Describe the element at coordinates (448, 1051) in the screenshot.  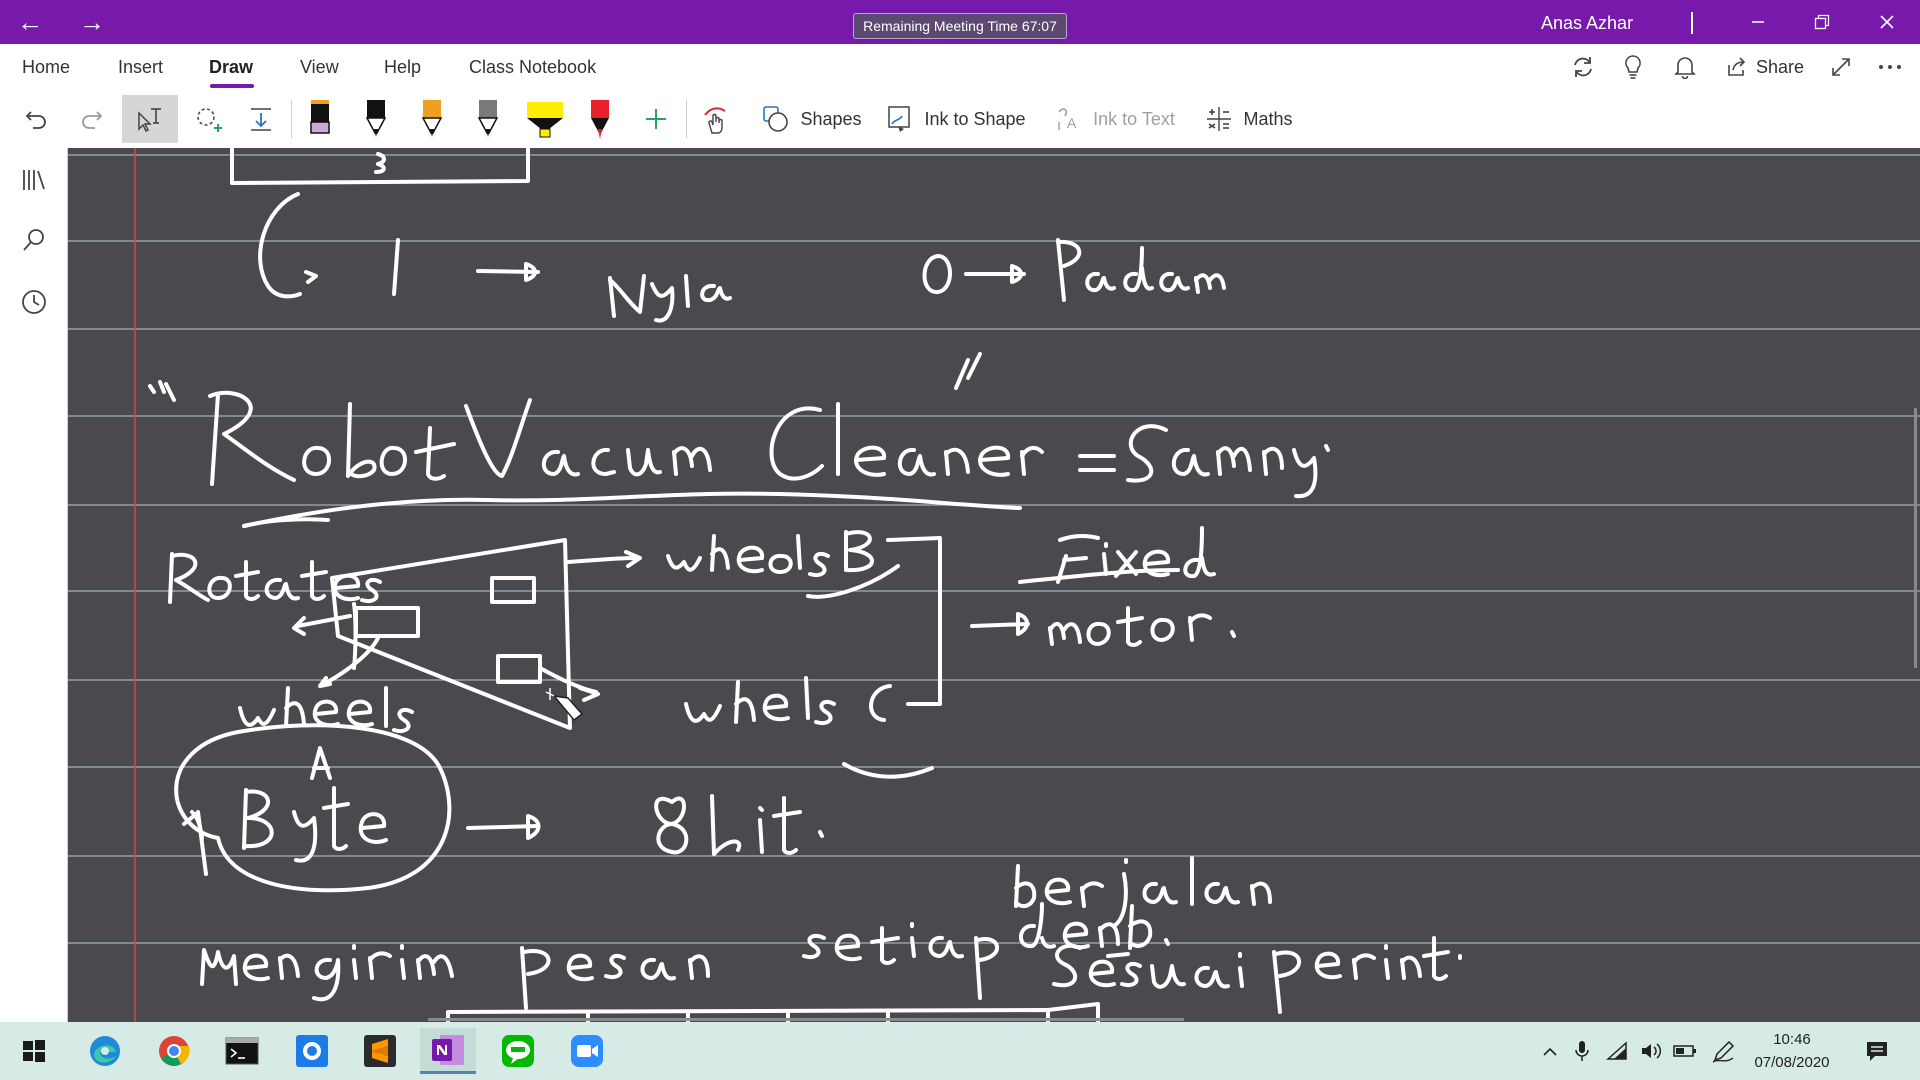
I see `onenote-icon` at that location.